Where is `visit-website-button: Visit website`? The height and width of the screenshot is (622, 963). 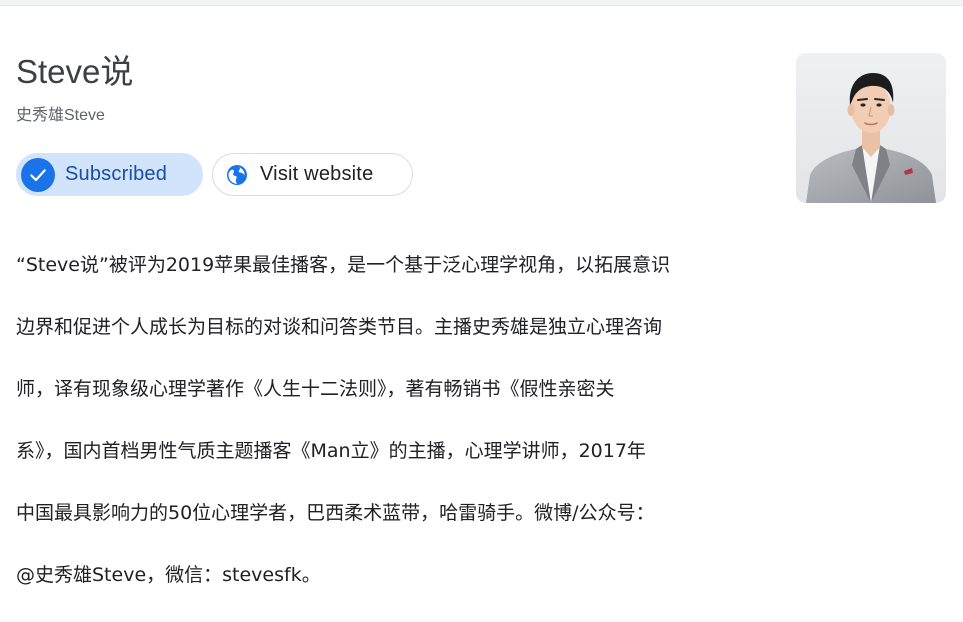
visit-website-button: Visit website is located at coordinates (312, 174).